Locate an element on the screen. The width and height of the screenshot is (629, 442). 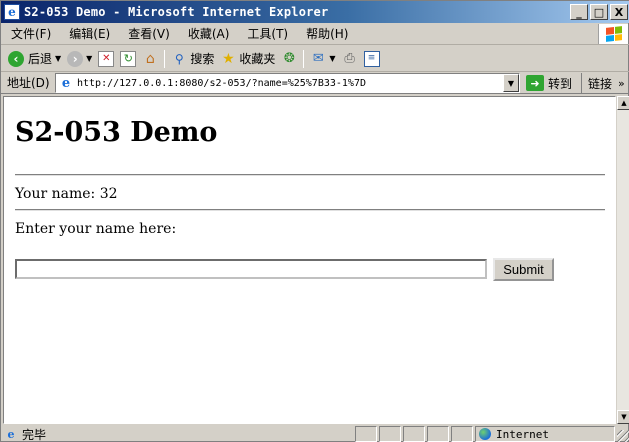
favorites-button: ★ 收藏夹 is located at coordinates (247, 59).